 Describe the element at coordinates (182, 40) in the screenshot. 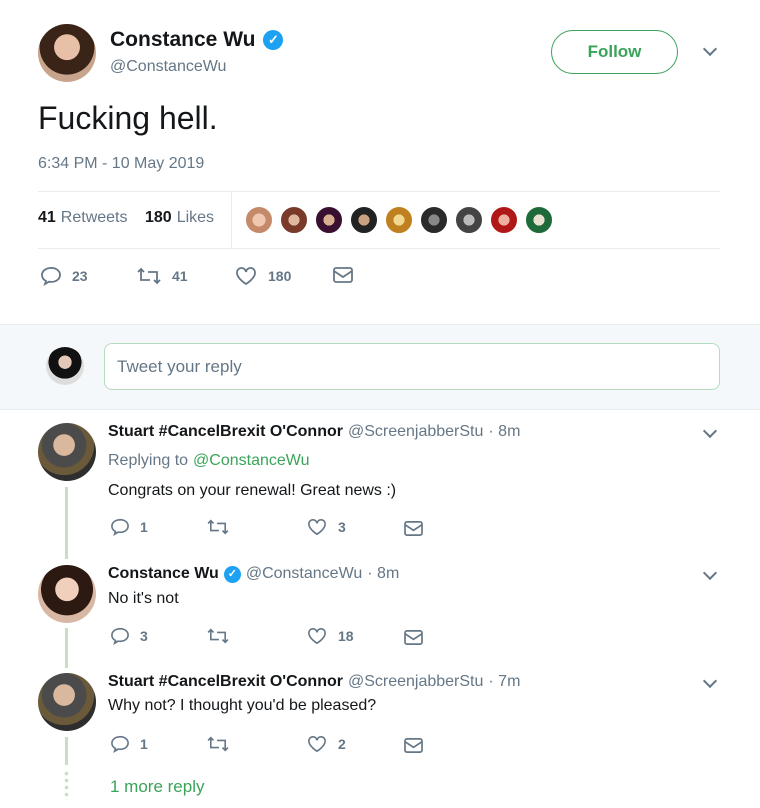

I see `author-name: Constance Wu` at that location.